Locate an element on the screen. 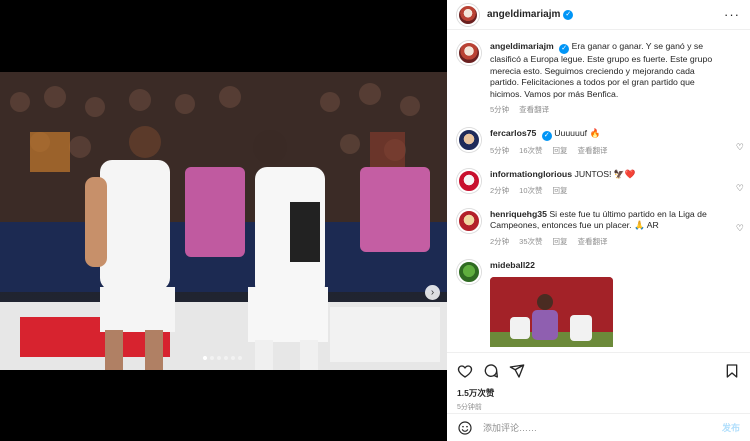  comment-composer: 发布 is located at coordinates (598, 427).